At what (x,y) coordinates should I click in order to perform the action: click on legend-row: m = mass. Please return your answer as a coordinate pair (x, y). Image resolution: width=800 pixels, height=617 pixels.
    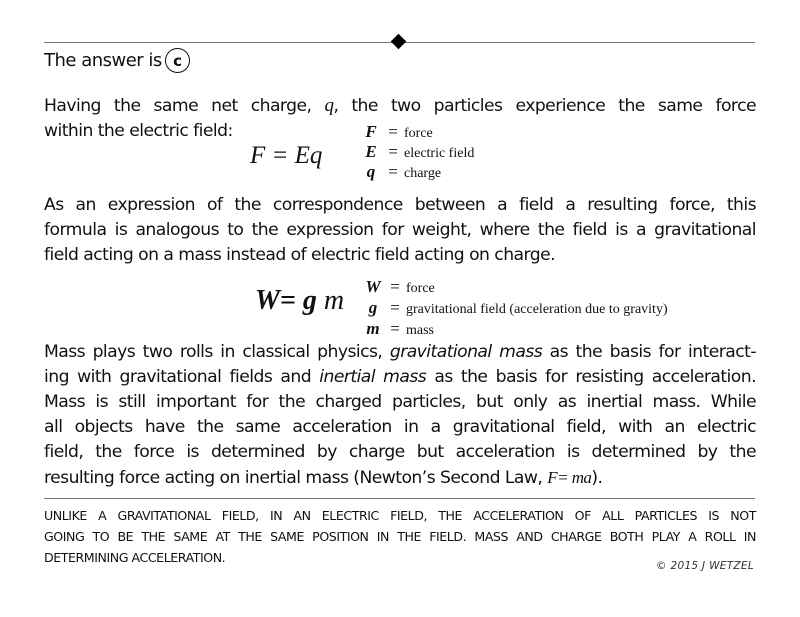
    Looking at the image, I should click on (515, 329).